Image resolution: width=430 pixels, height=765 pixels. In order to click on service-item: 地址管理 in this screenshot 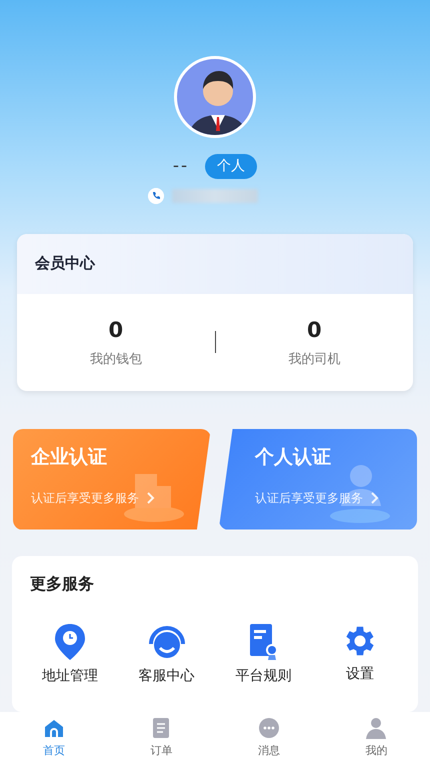, I will do `click(70, 676)`.